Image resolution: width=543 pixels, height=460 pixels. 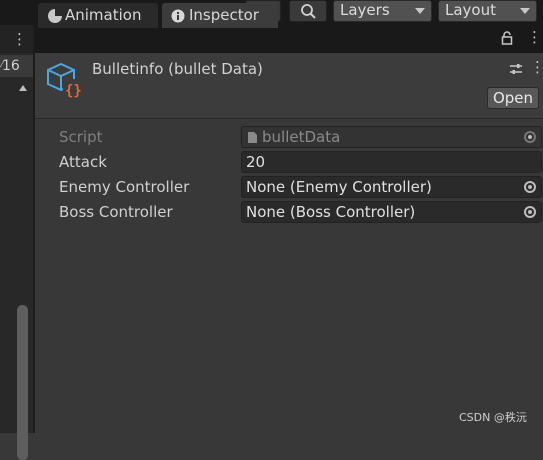 I want to click on tab-bar, so click(x=289, y=39).